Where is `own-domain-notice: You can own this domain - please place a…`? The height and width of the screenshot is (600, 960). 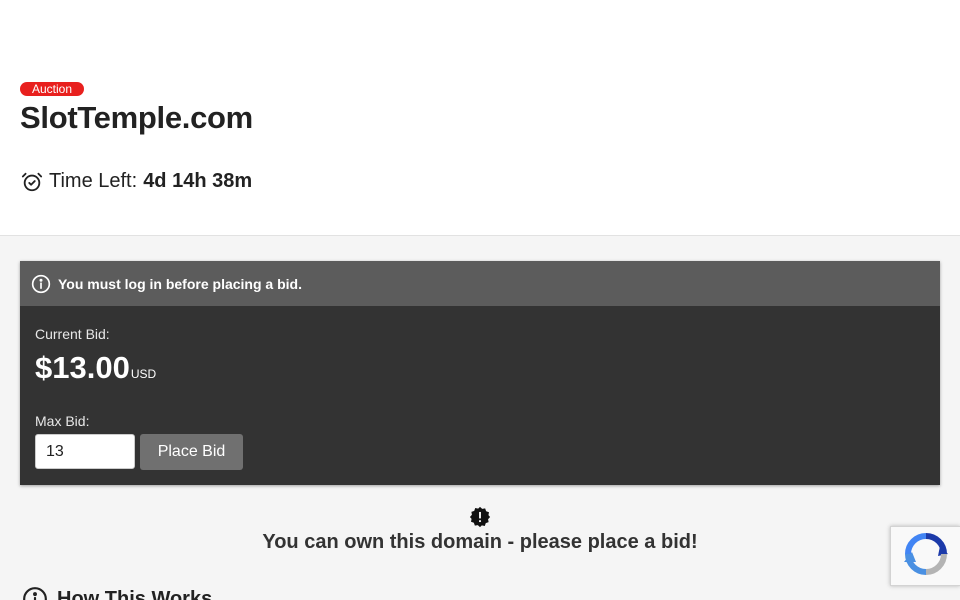 own-domain-notice: You can own this domain - please place a… is located at coordinates (480, 530).